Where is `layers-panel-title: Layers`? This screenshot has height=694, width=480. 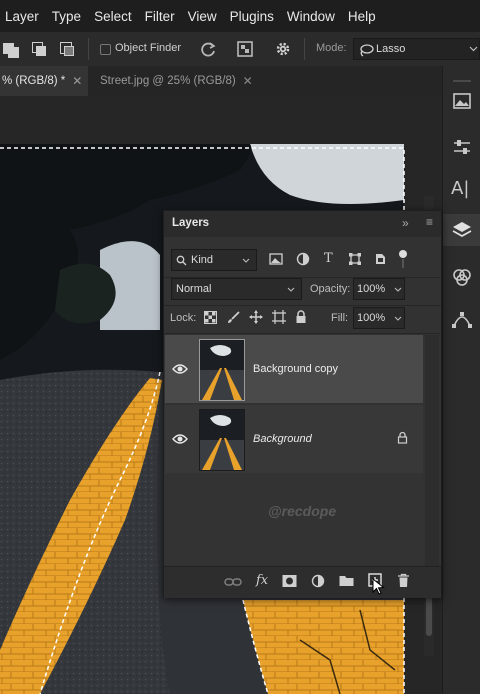
layers-panel-title: Layers is located at coordinates (190, 223).